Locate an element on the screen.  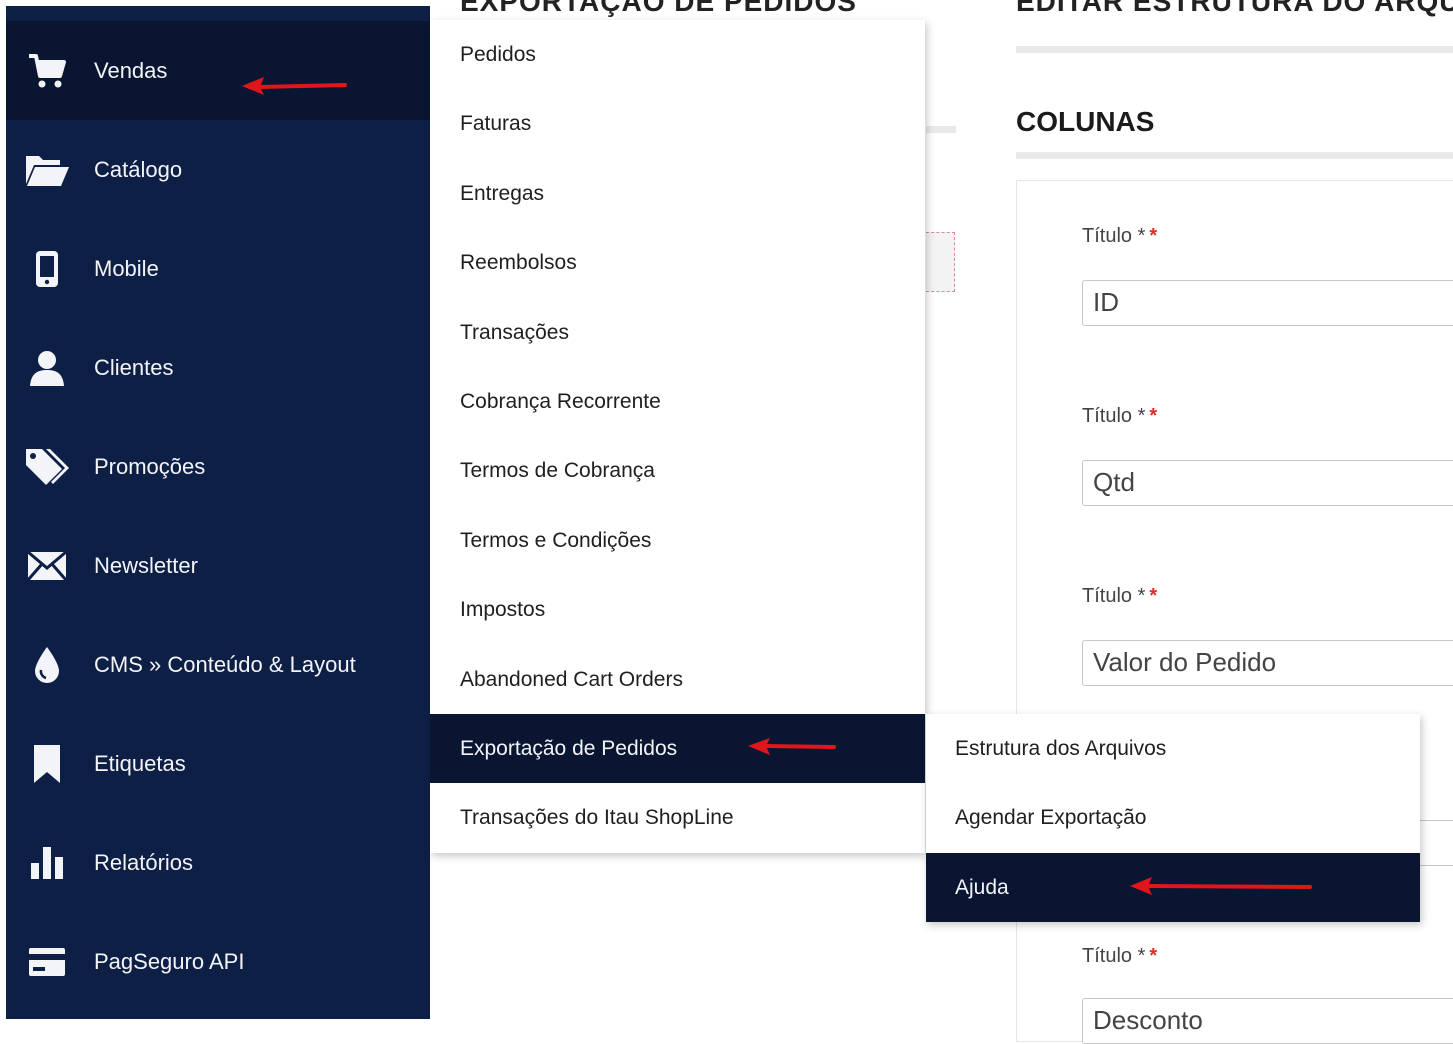
left-section-divider is located at coordinates (941, 129).